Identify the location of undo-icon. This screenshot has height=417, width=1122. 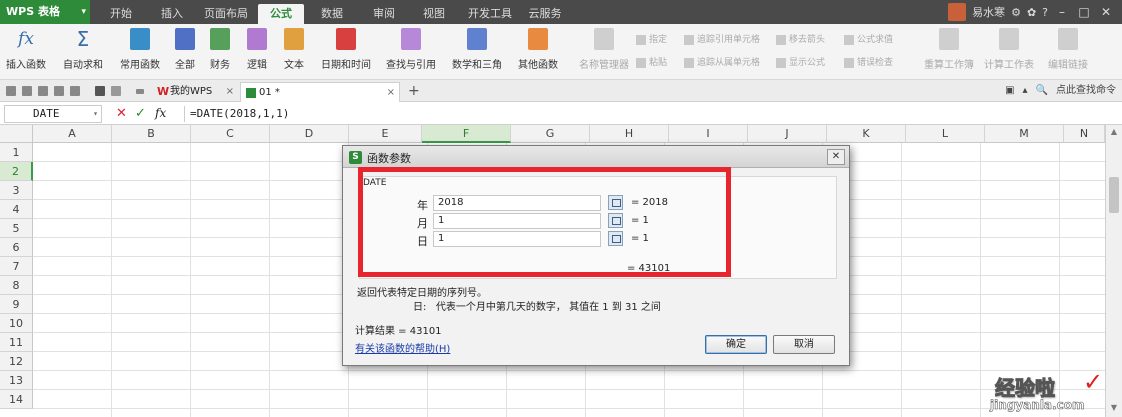
(100, 91).